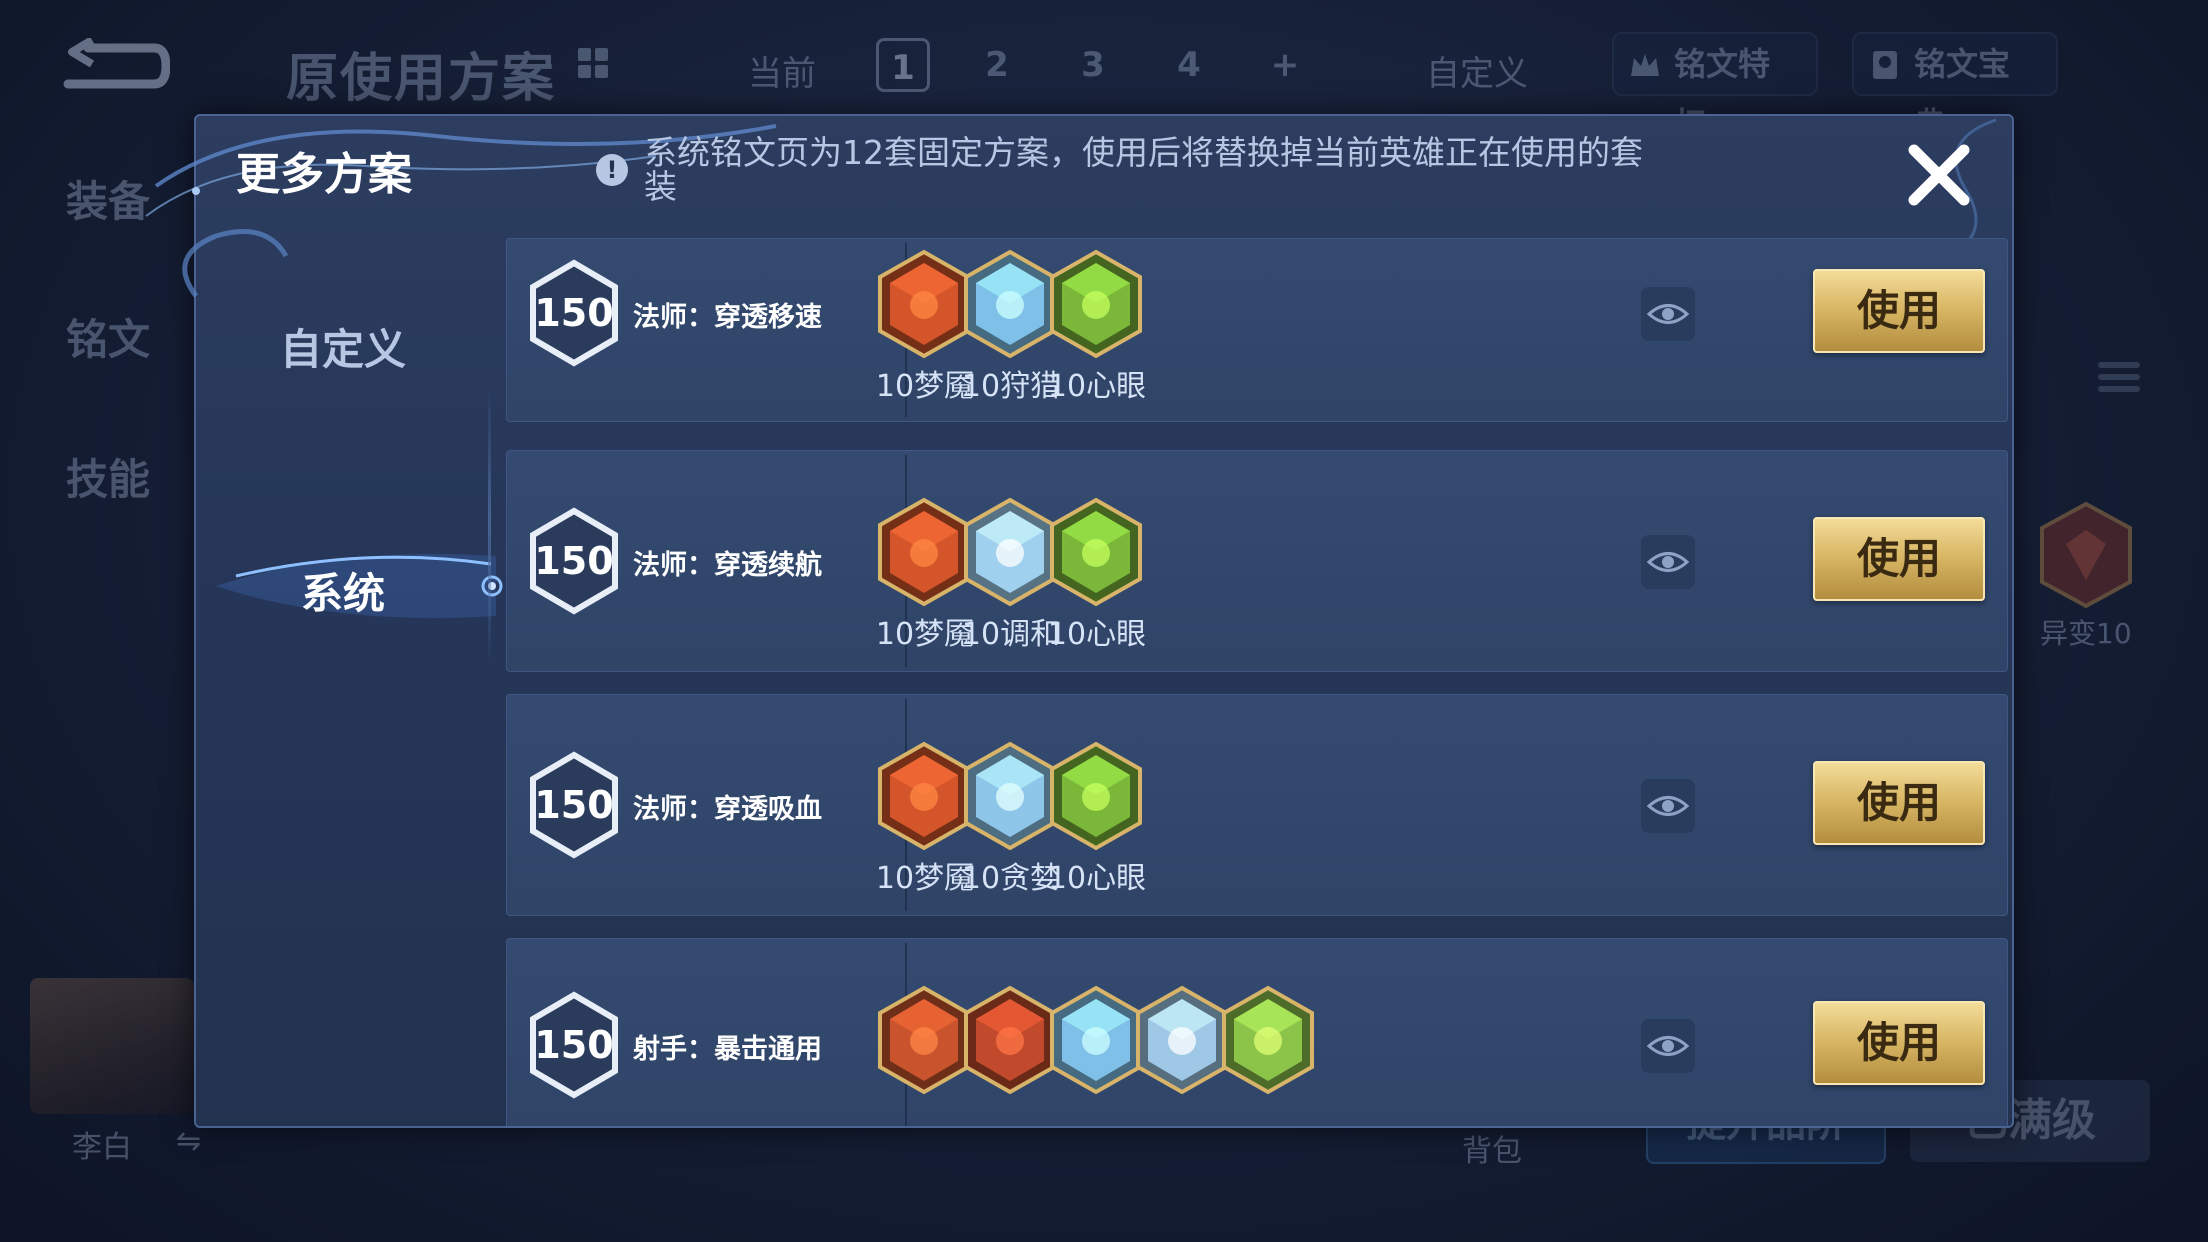  What do you see at coordinates (1939, 175) in the screenshot?
I see `close-icon` at bounding box center [1939, 175].